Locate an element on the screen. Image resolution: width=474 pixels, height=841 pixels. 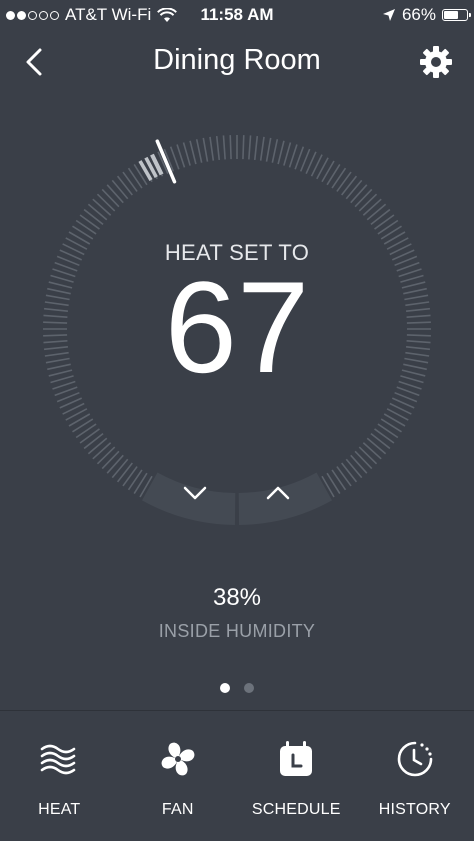
status-right: 66% is located at coordinates (426, 15).